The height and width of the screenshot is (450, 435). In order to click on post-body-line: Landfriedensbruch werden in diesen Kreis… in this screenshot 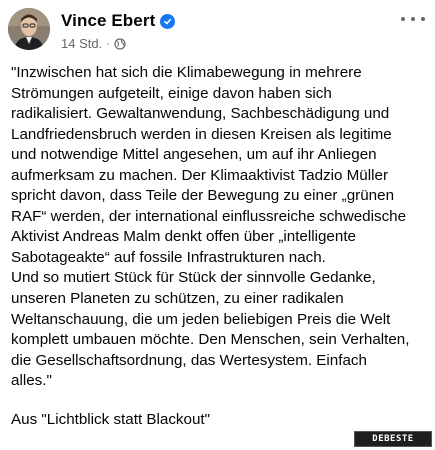, I will do `click(201, 134)`.